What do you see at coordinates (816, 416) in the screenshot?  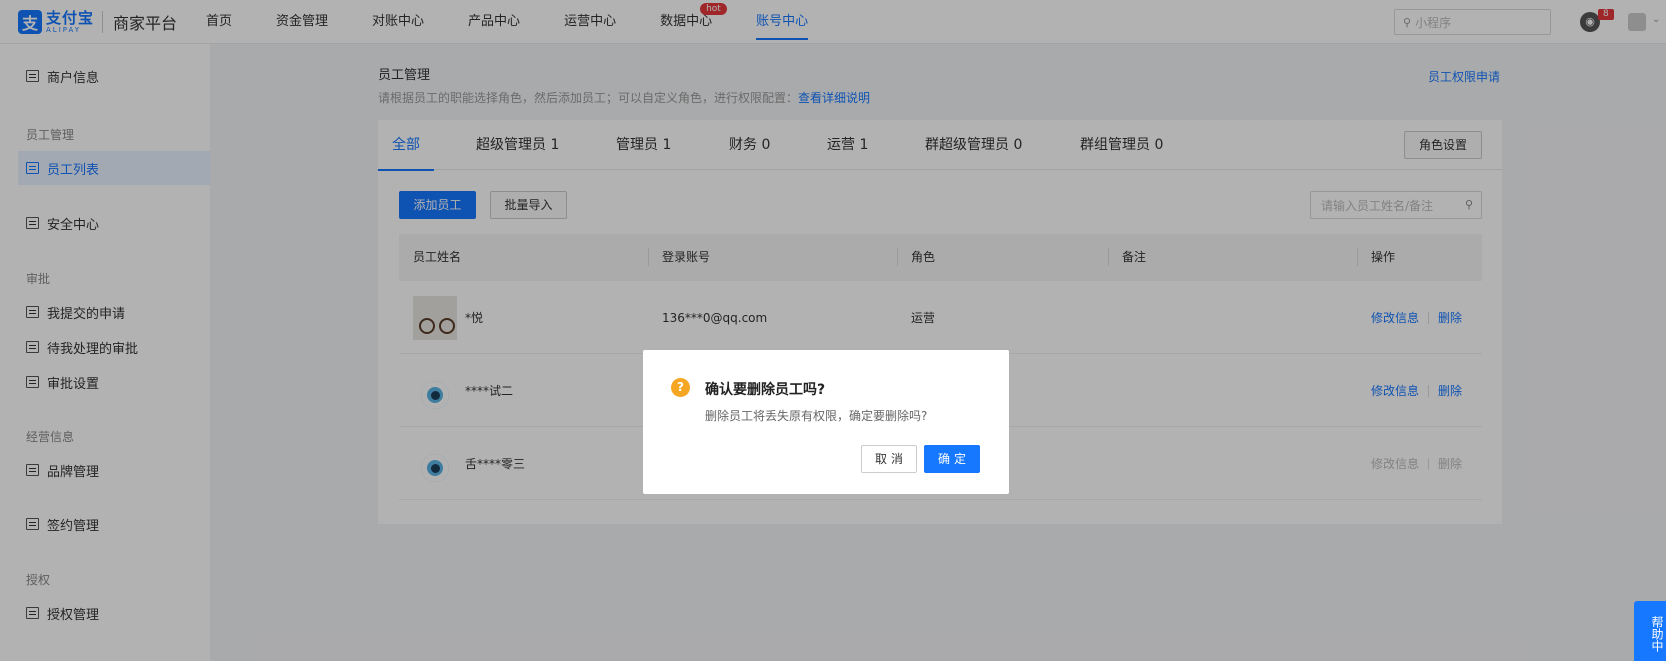 I see `dialog-message: 删除员工将丢失原有权限，确定要删除吗?` at bounding box center [816, 416].